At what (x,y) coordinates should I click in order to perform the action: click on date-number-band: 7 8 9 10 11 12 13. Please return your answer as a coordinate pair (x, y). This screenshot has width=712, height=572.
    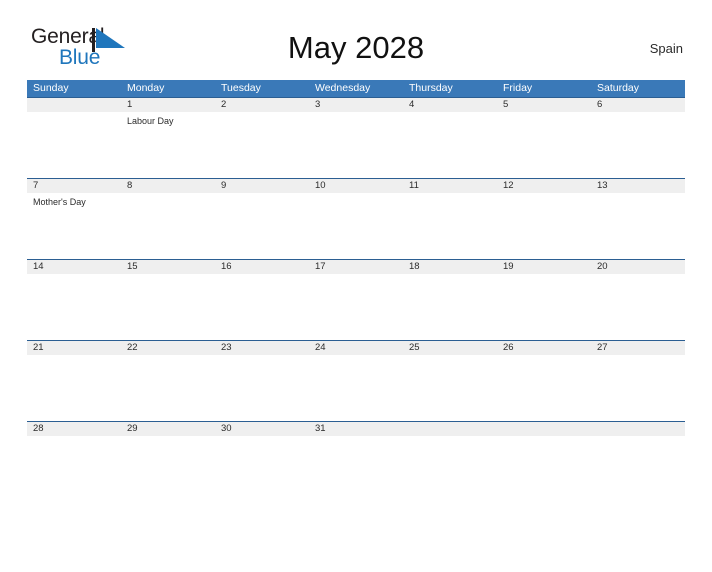
    Looking at the image, I should click on (356, 185).